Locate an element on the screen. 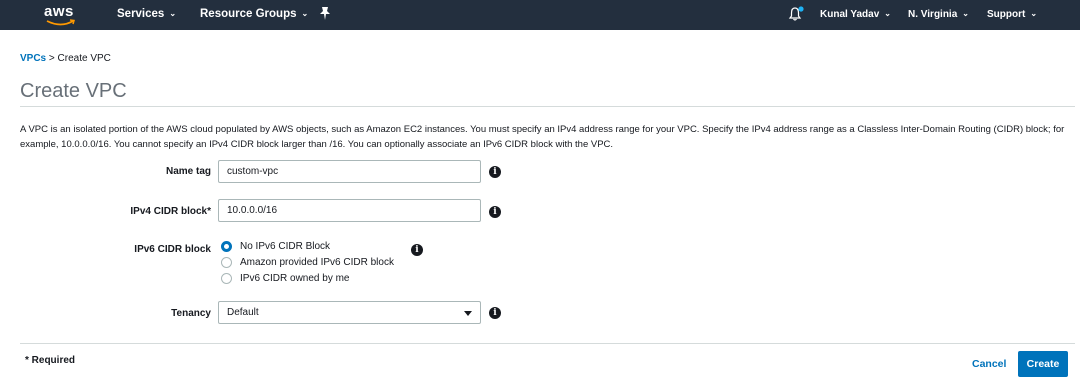 This screenshot has height=392, width=1080. name-tag-label: Name tag is located at coordinates (188, 171).